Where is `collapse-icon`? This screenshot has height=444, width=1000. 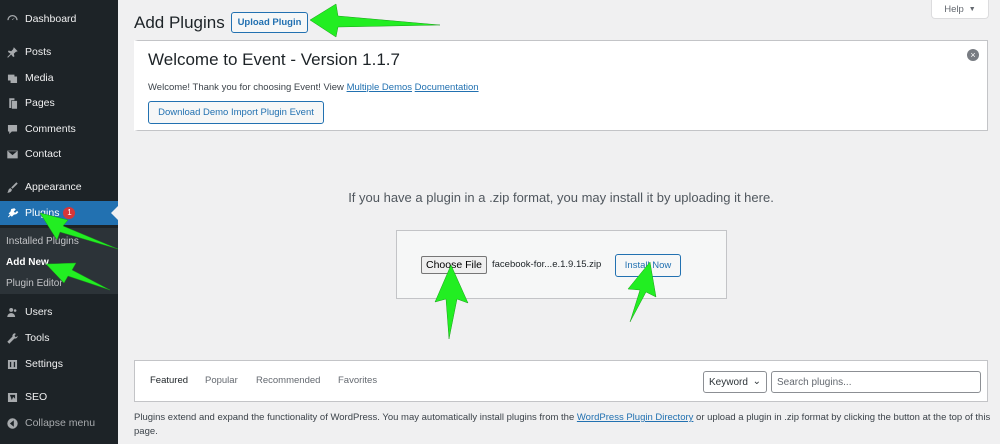 collapse-icon is located at coordinates (12, 423).